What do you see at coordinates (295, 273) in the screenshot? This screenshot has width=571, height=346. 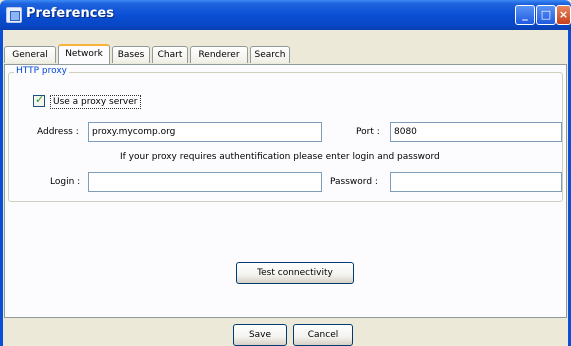 I see `test-connectivity-button: Test connectivity` at bounding box center [295, 273].